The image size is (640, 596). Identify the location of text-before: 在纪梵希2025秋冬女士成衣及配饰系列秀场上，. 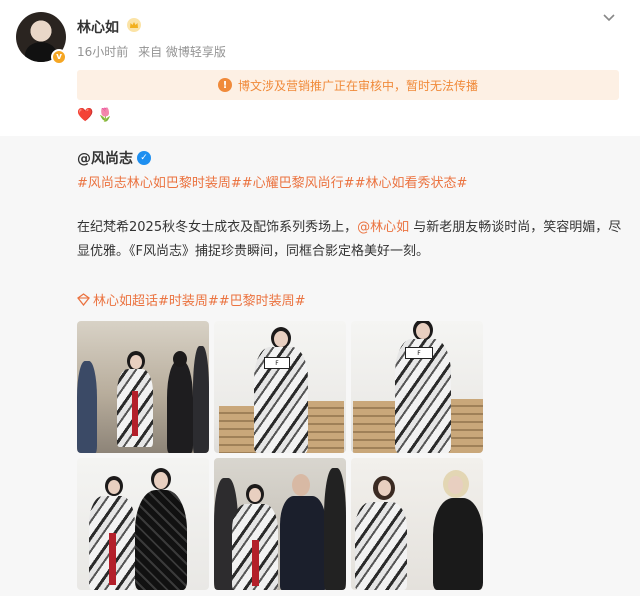
(217, 227).